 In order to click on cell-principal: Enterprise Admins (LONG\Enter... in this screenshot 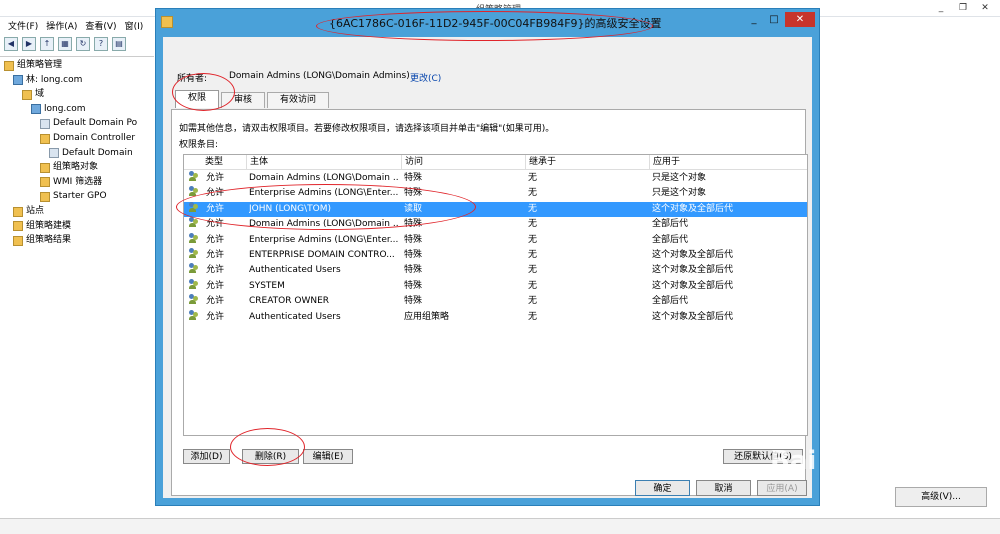, I will do `click(324, 239)`.